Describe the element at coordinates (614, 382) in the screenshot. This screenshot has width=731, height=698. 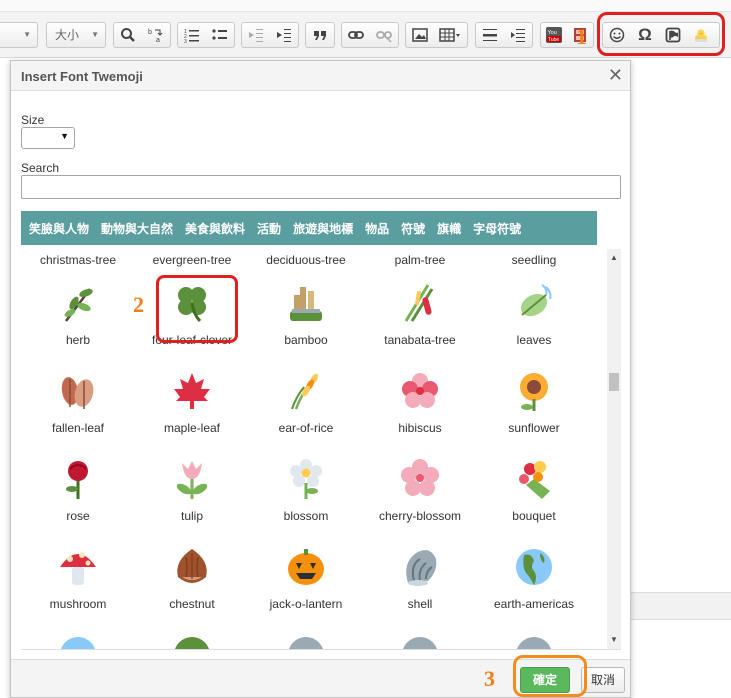
I see `scrollbar-thumb` at that location.